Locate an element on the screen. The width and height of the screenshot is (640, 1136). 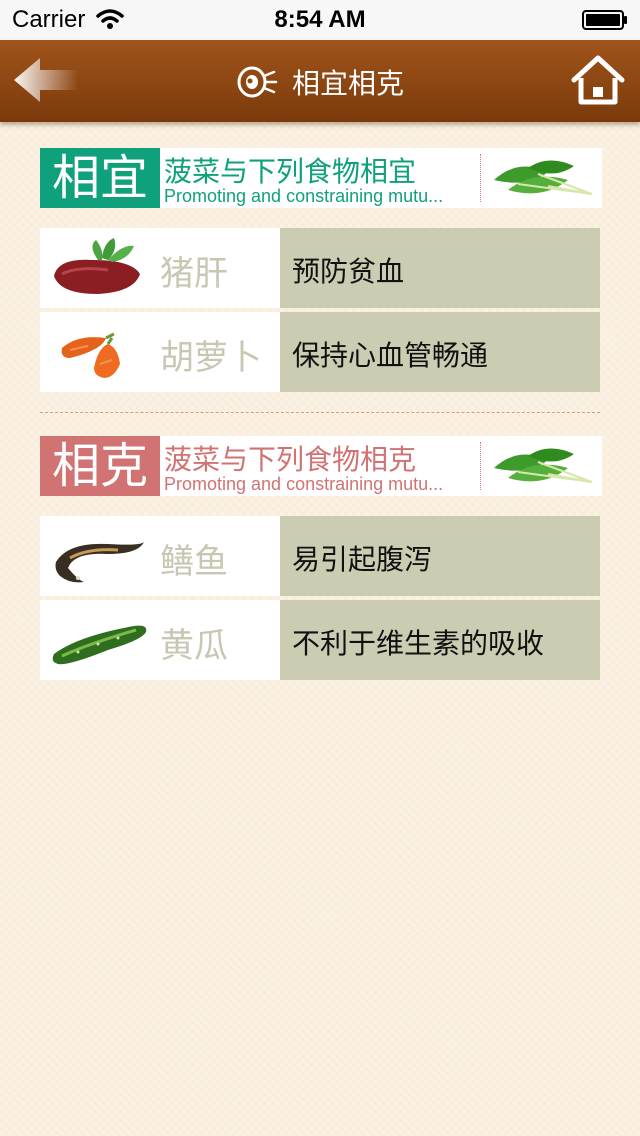
nav-bar: 相宜相克 is located at coordinates (320, 81).